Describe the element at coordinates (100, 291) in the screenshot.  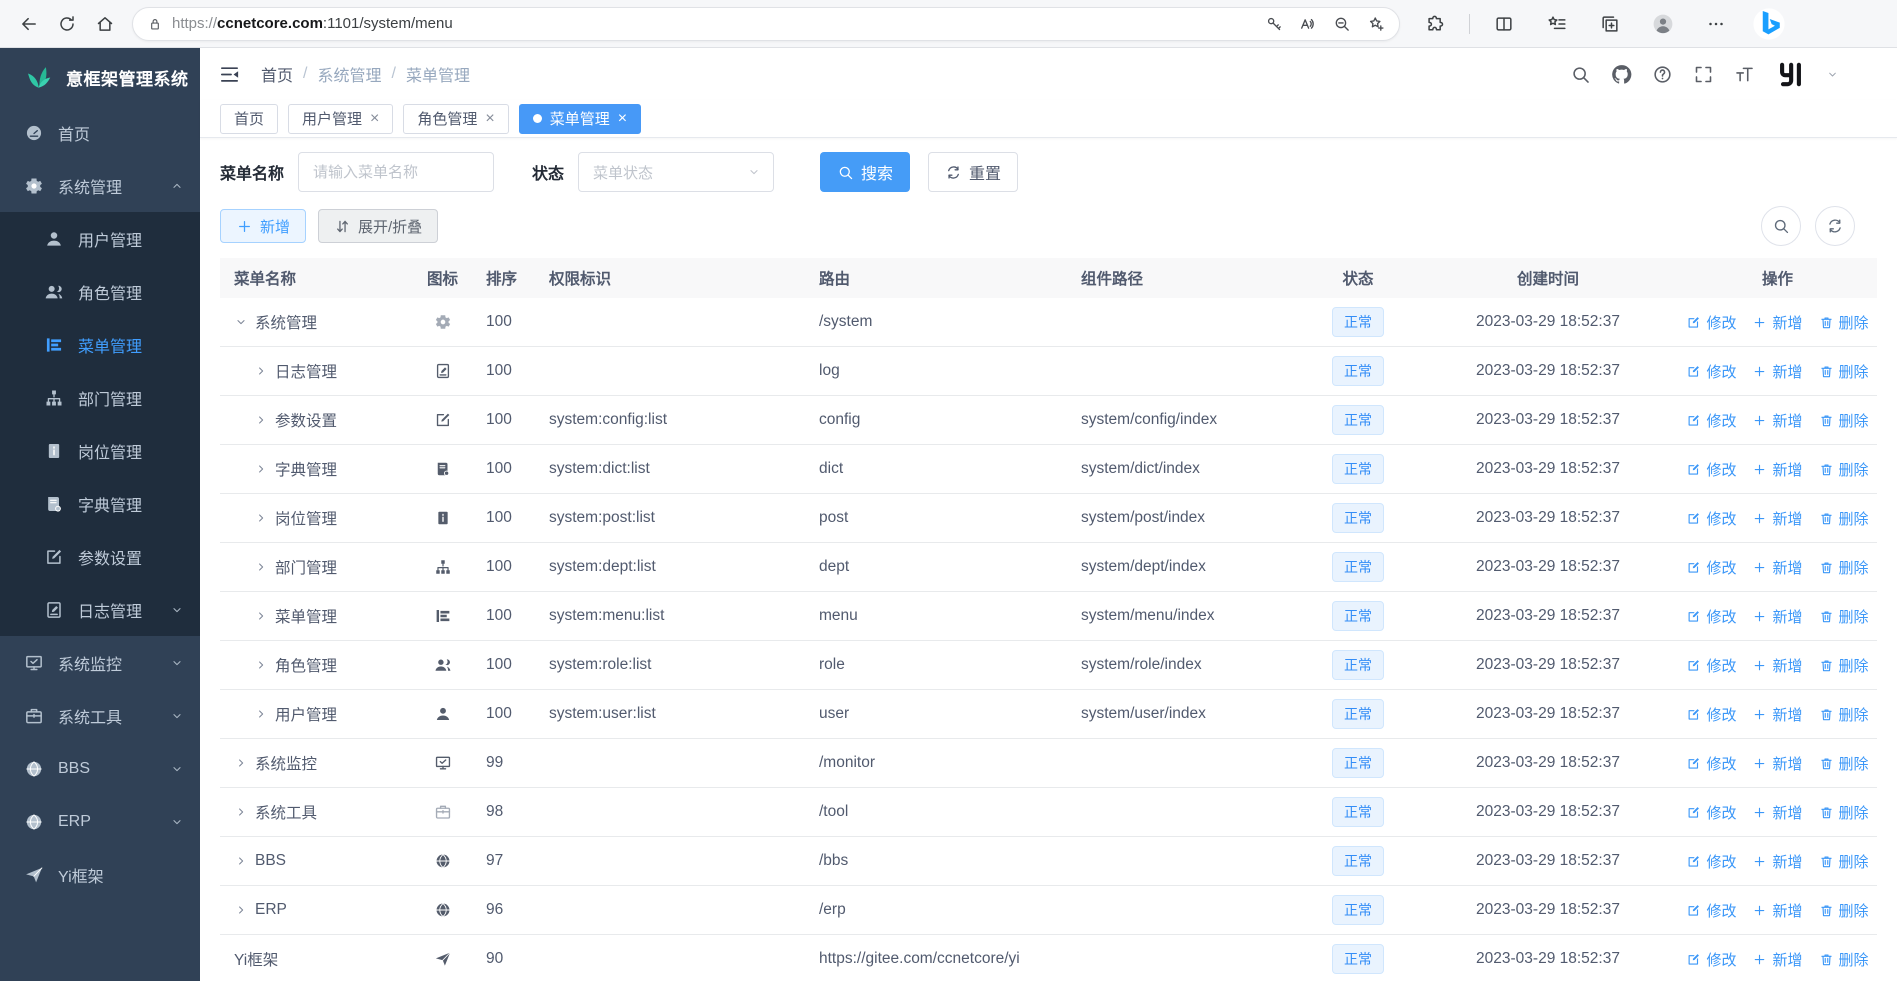
I see `sidebar-item-role: 角色管理` at that location.